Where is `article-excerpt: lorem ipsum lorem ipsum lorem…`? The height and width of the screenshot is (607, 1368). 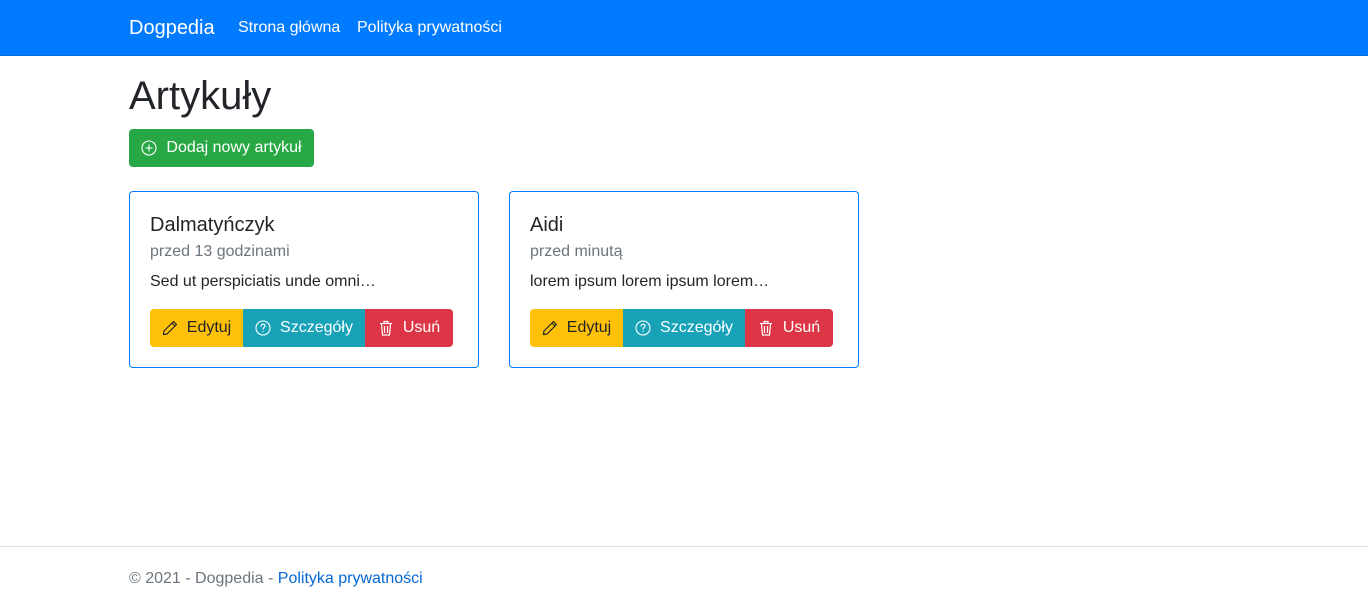
article-excerpt: lorem ipsum lorem ipsum lorem… is located at coordinates (650, 281).